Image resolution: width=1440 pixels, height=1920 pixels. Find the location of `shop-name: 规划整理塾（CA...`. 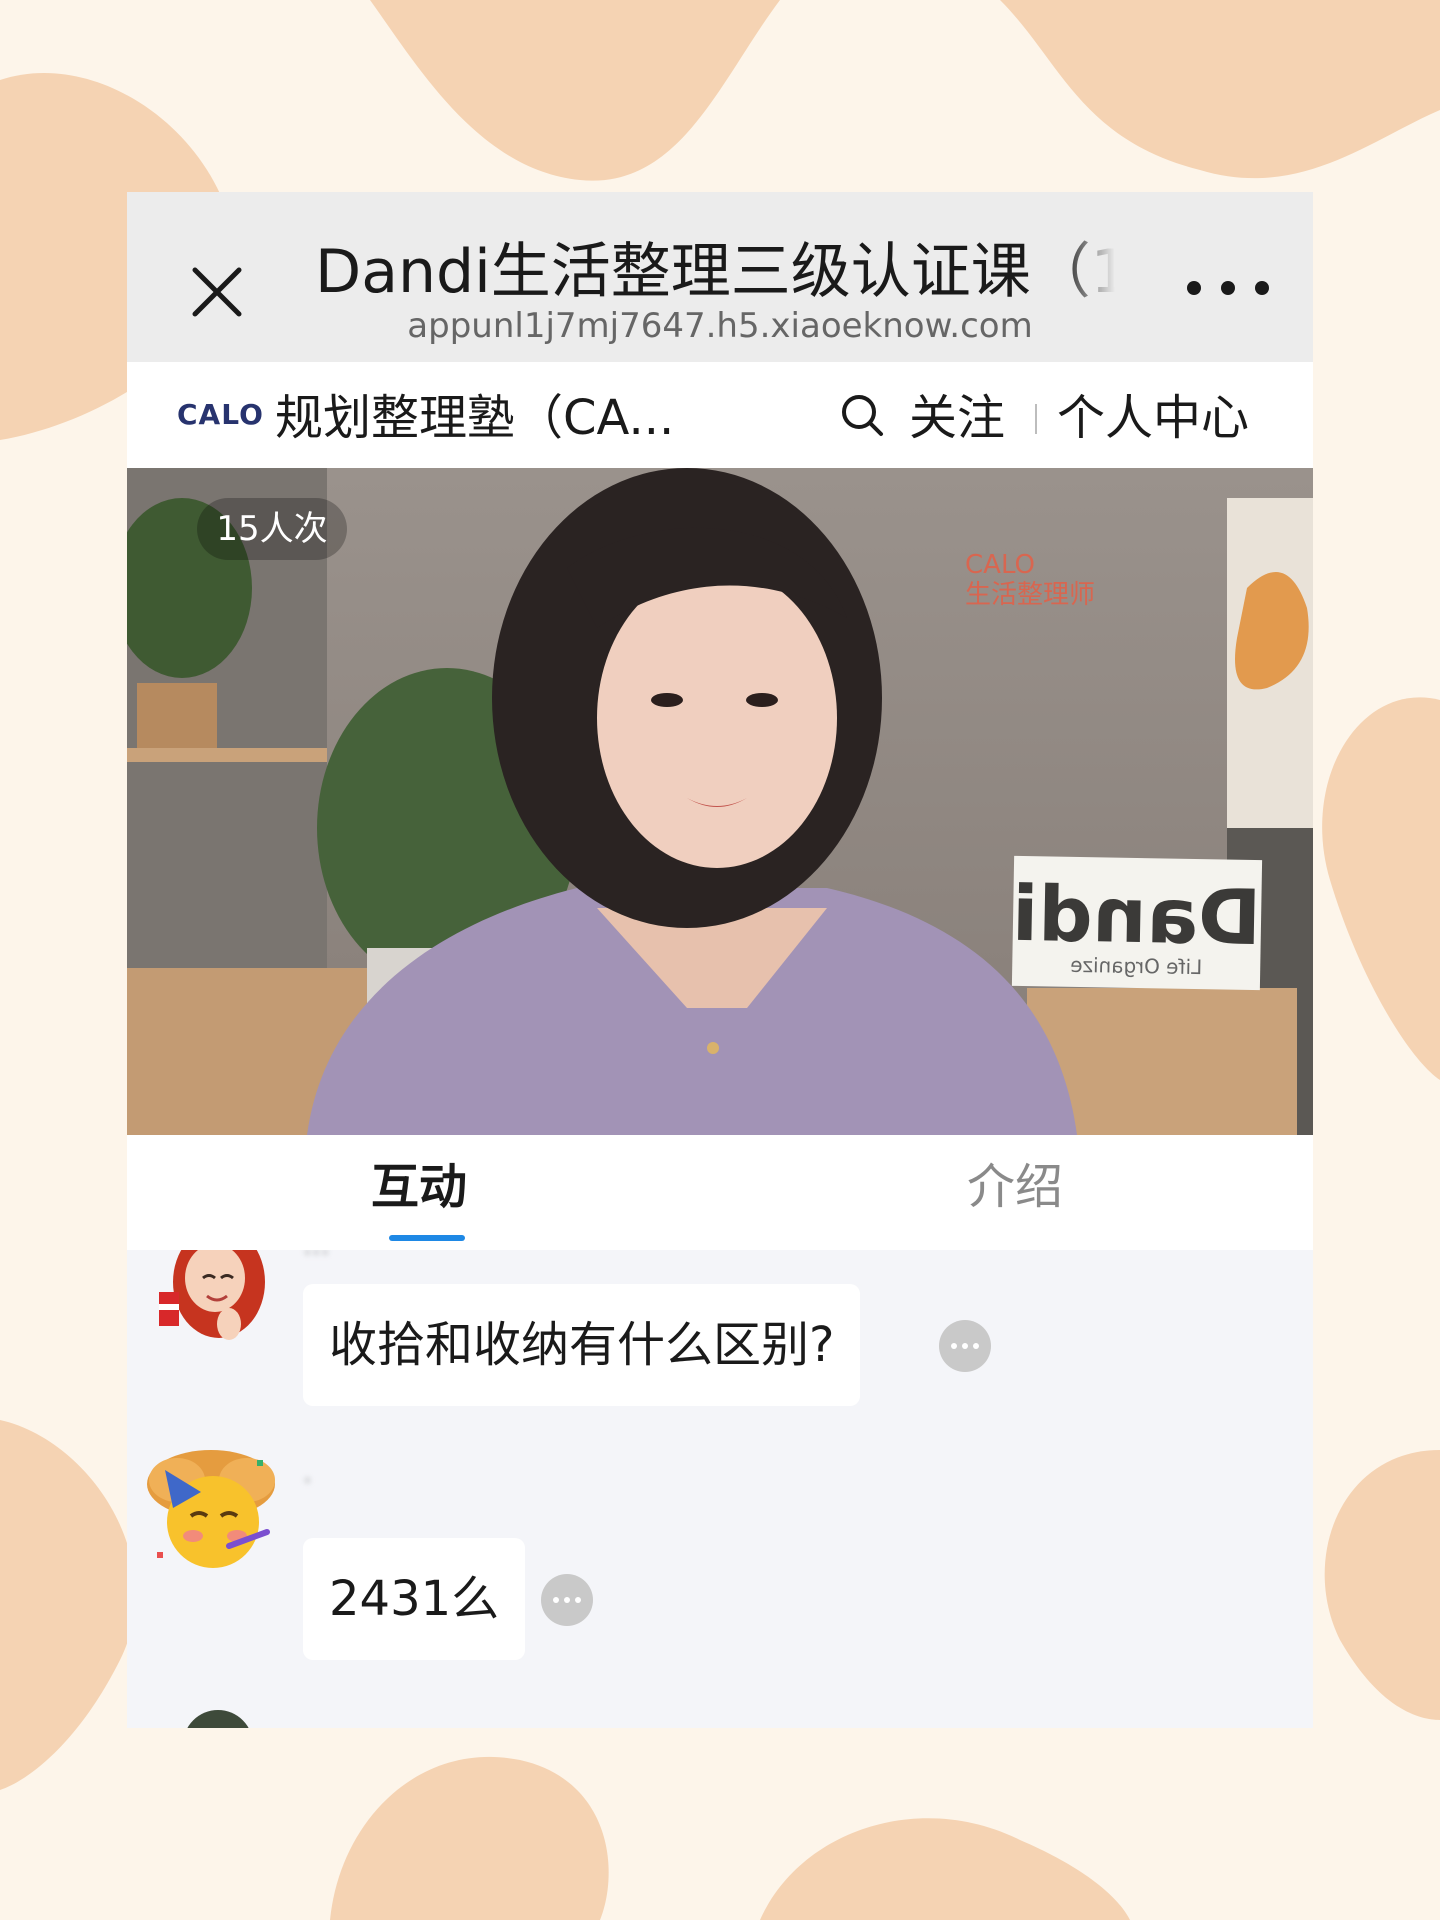

shop-name: 规划整理塾（CA... is located at coordinates (500, 418).